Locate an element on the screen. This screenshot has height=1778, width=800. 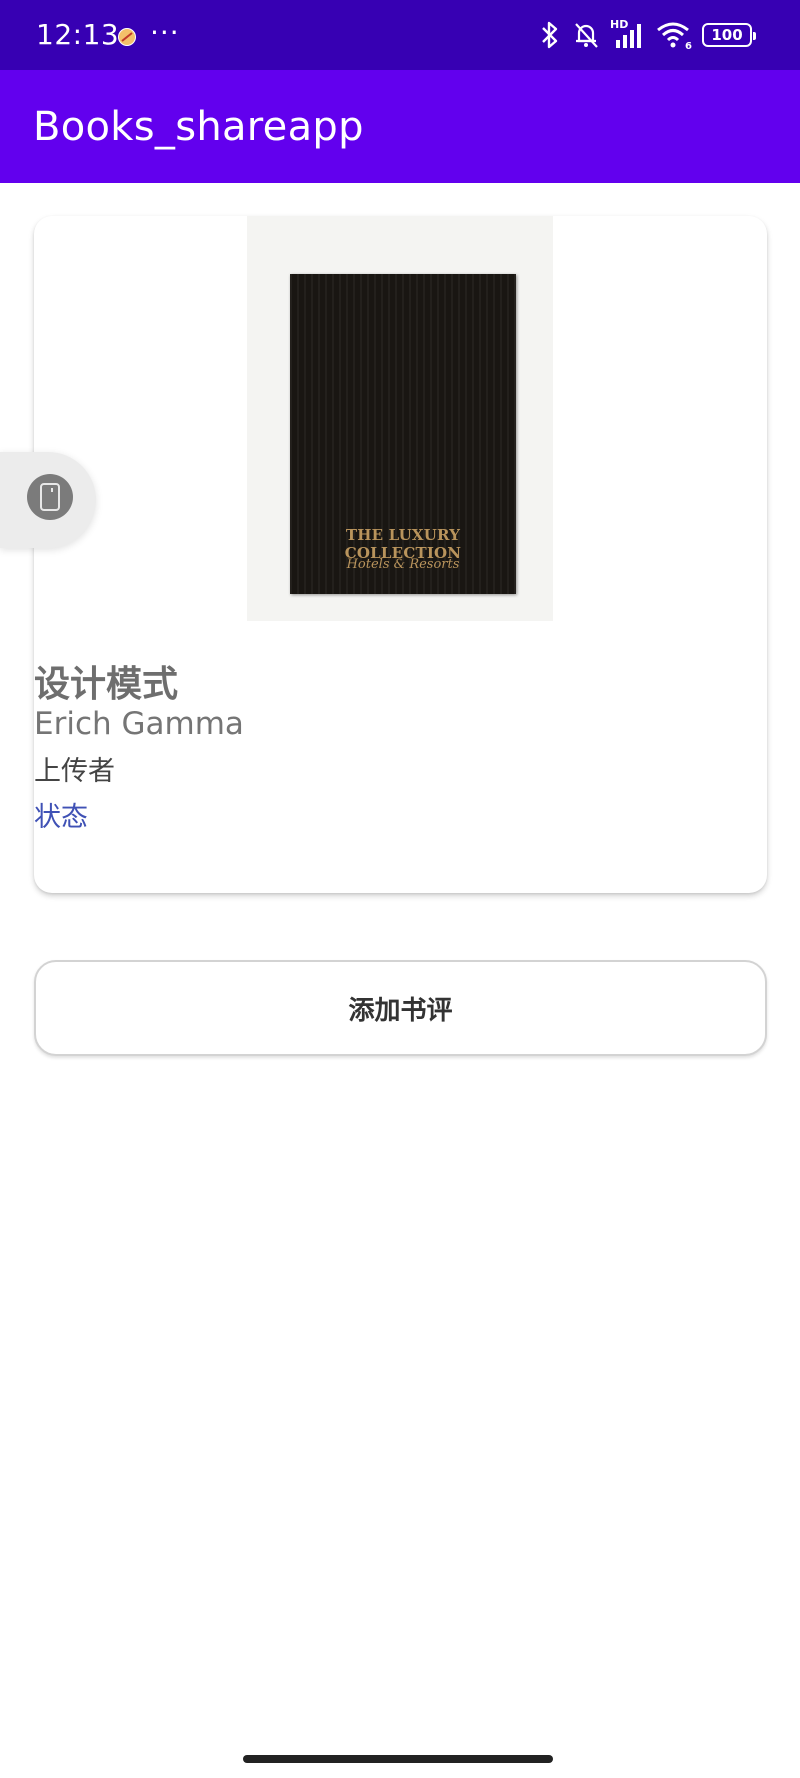
book-author: Erich Gamma is located at coordinates (139, 724).